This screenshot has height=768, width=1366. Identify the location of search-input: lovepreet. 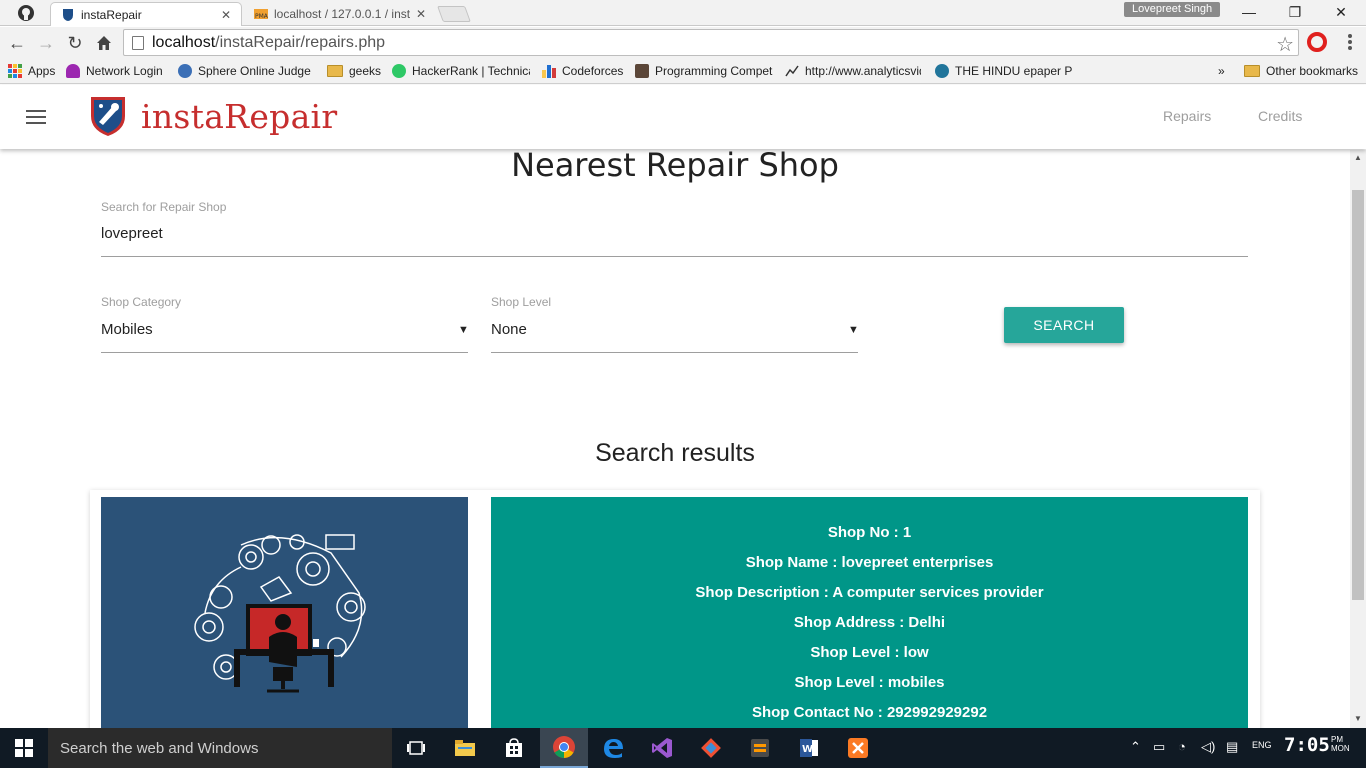
(674, 233).